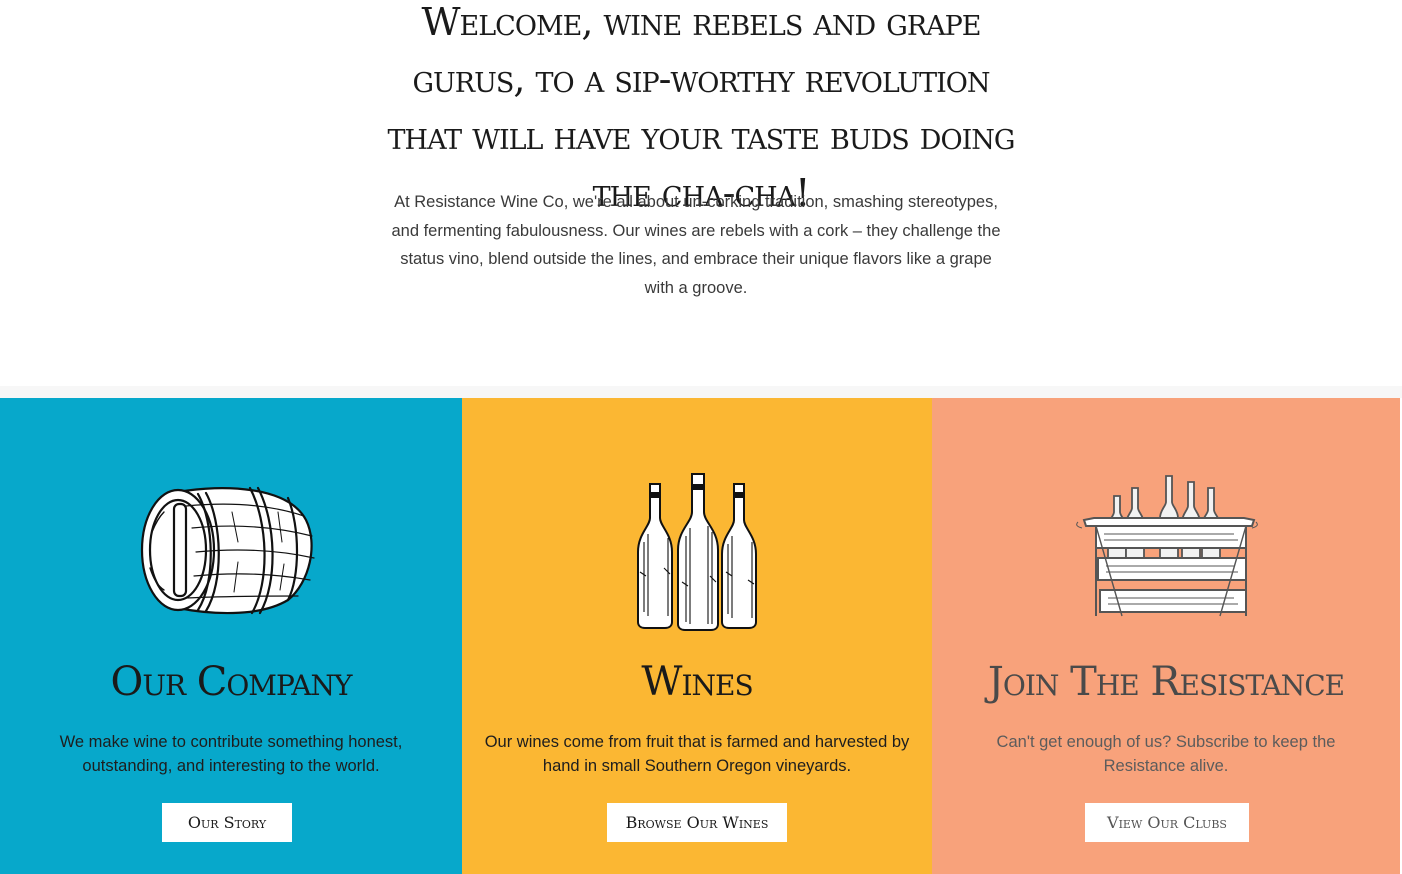  I want to click on panel-title: Wines, so click(697, 682).